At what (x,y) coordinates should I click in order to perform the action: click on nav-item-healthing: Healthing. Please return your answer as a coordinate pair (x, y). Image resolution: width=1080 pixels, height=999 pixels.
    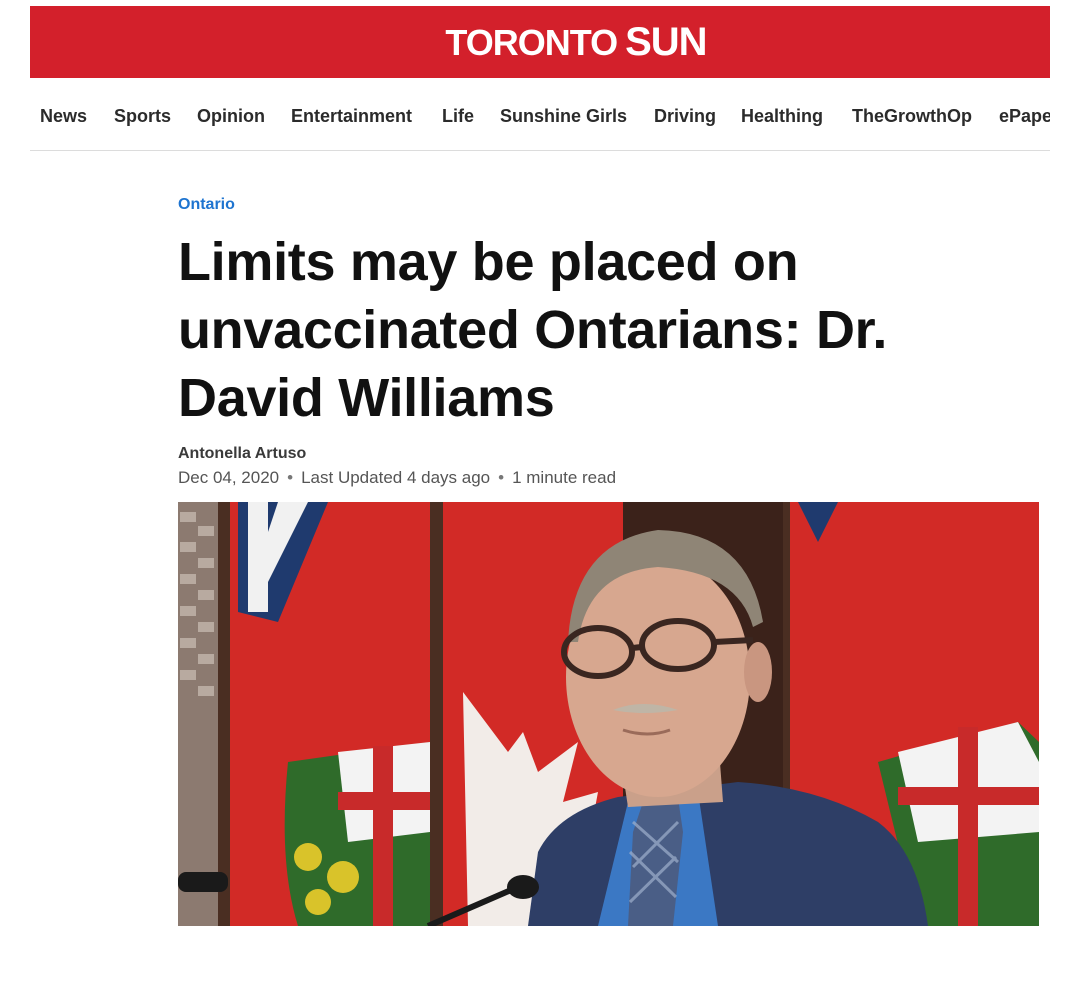
    Looking at the image, I should click on (782, 116).